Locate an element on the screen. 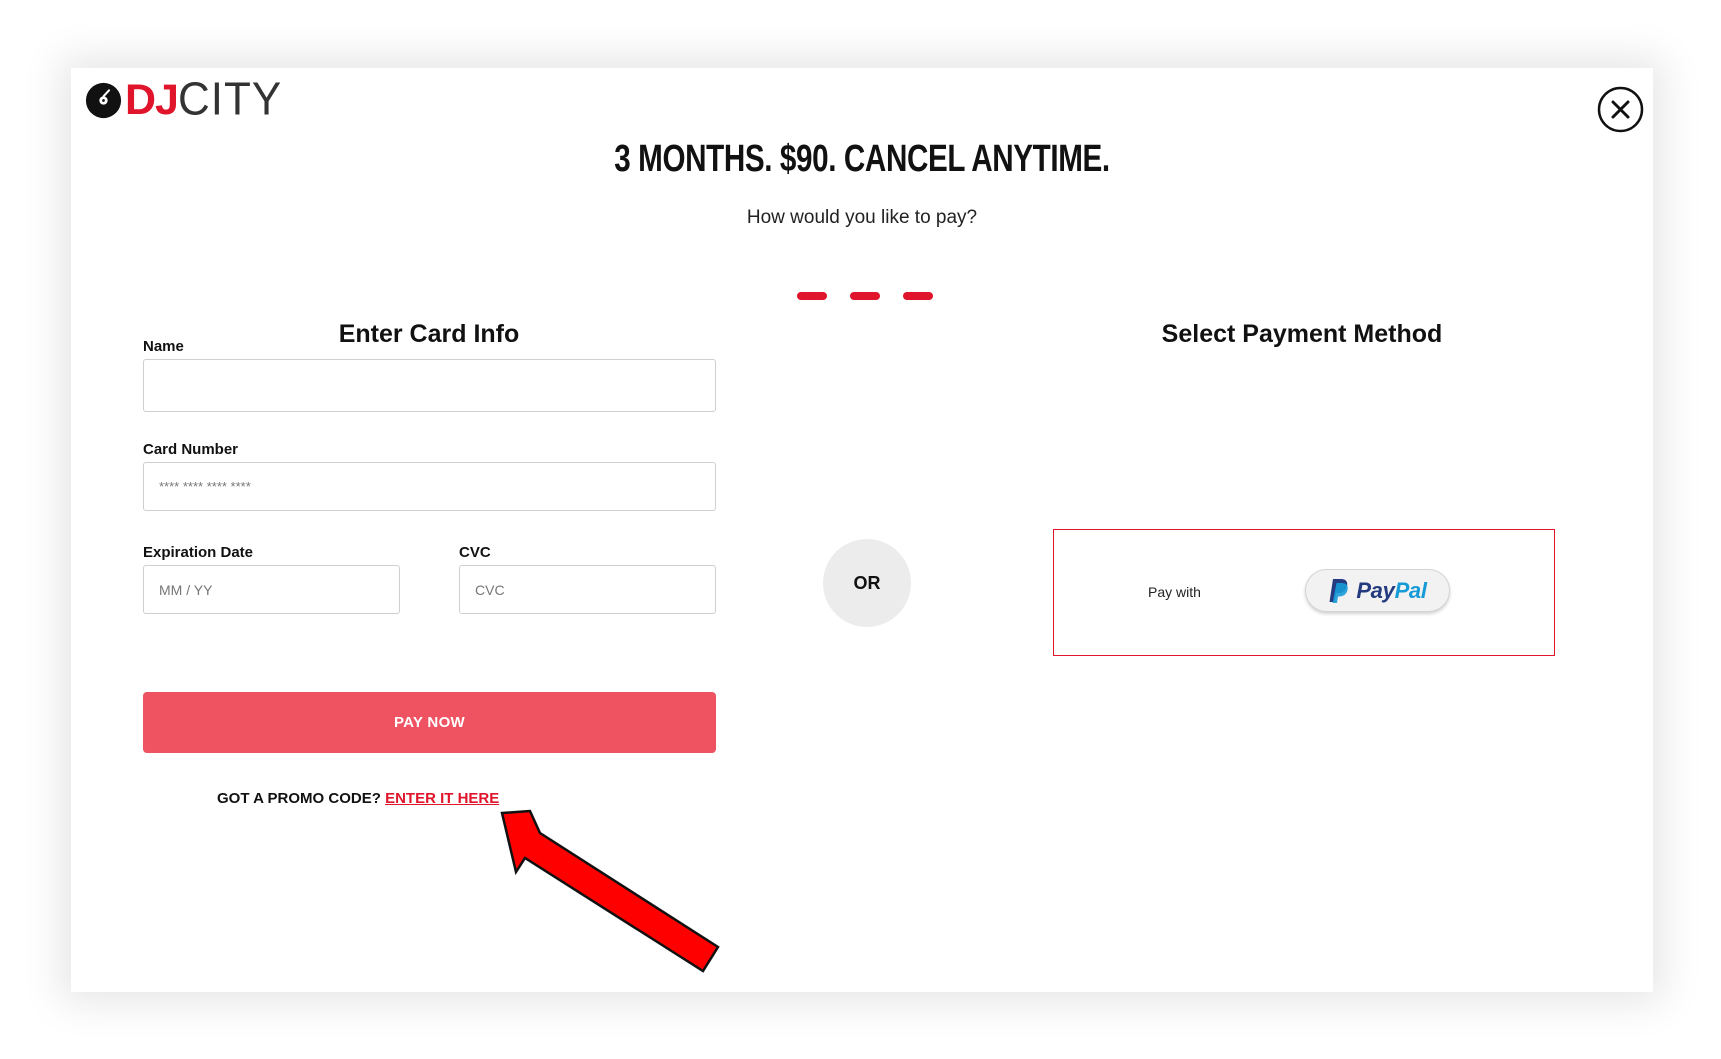  djcity-logo: DJ CITY is located at coordinates (184, 99).